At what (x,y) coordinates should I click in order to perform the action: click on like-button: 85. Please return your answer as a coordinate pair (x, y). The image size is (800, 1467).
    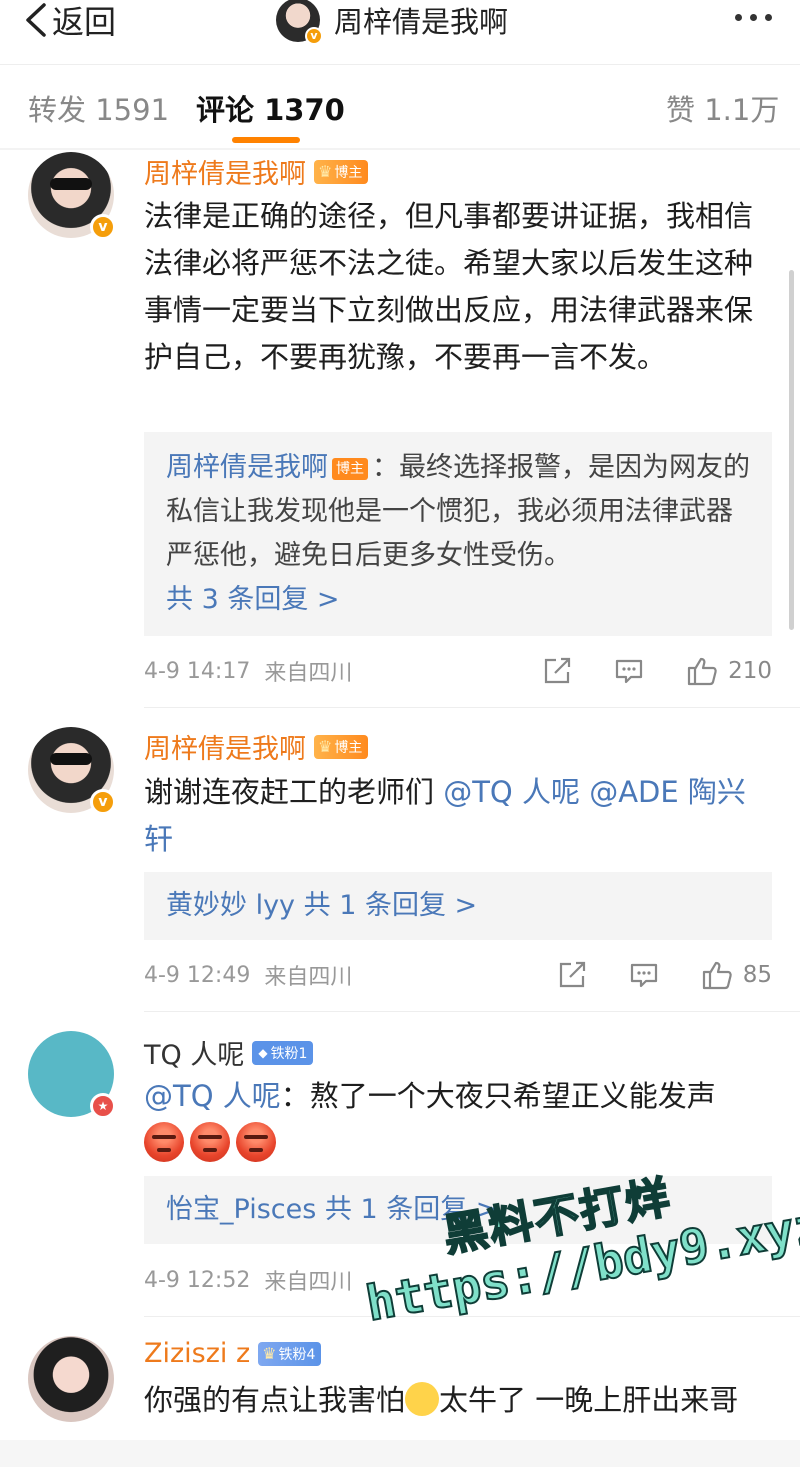
    Looking at the image, I should click on (736, 975).